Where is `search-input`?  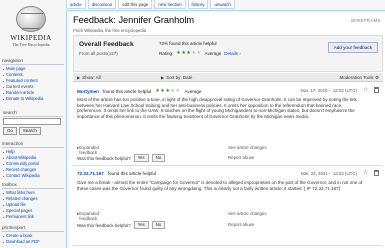
search-input is located at coordinates (32, 121).